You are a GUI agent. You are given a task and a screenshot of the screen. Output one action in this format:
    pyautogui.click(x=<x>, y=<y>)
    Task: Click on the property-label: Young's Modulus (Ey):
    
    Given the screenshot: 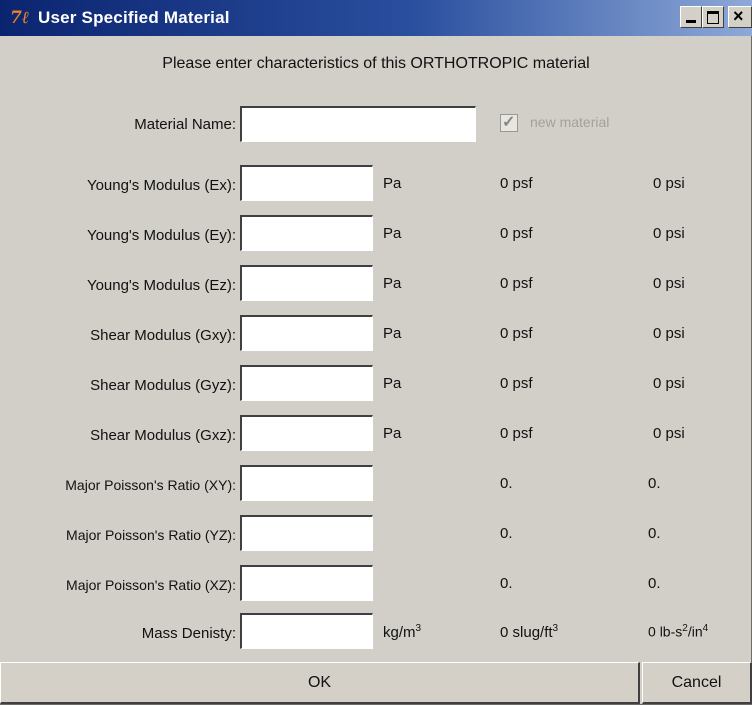 What is the action you would take?
    pyautogui.click(x=161, y=235)
    